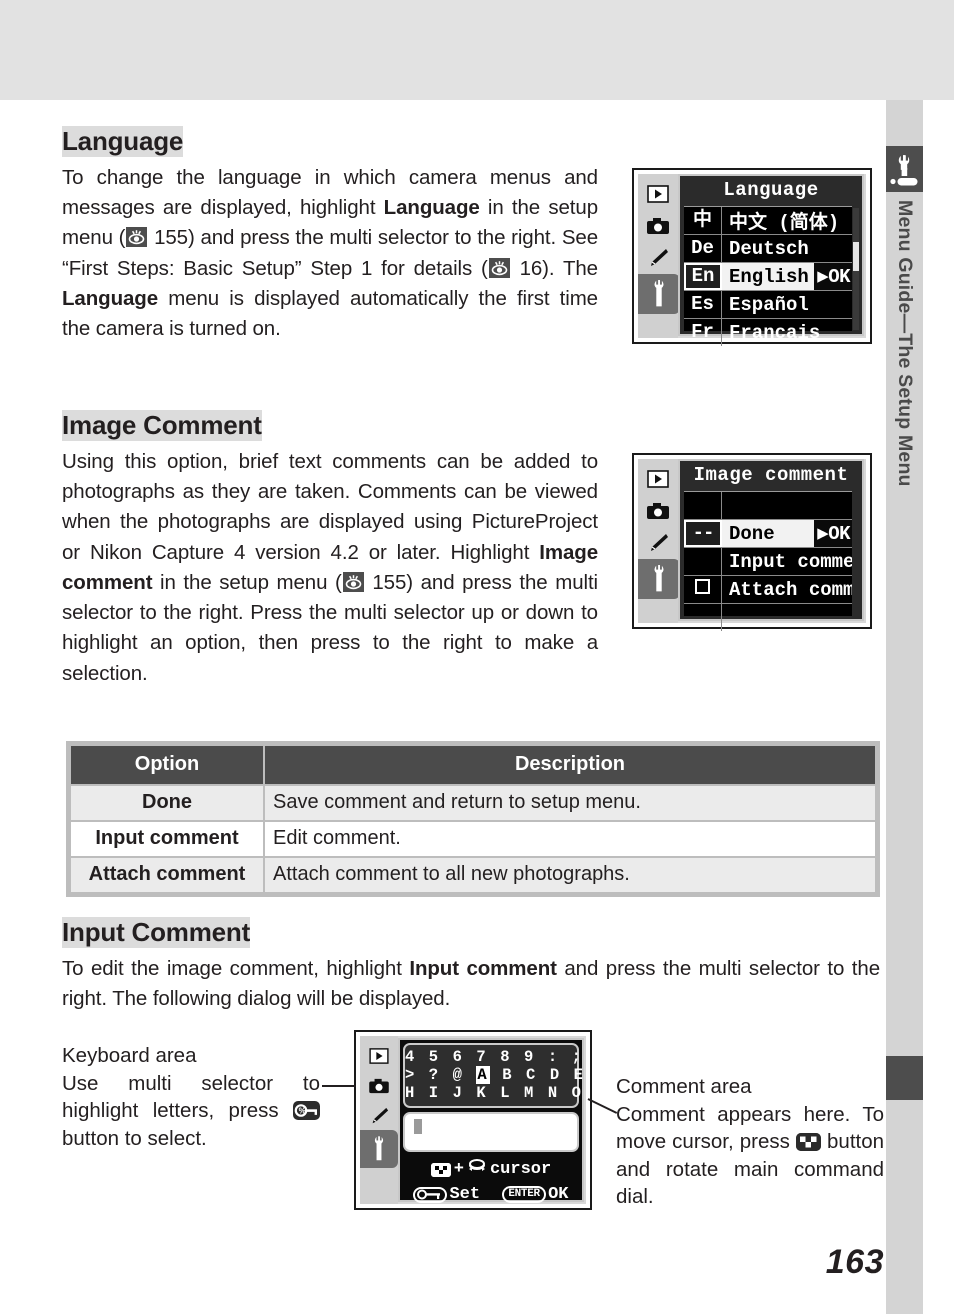  I want to click on annotation-title: Comment area, so click(684, 1086).